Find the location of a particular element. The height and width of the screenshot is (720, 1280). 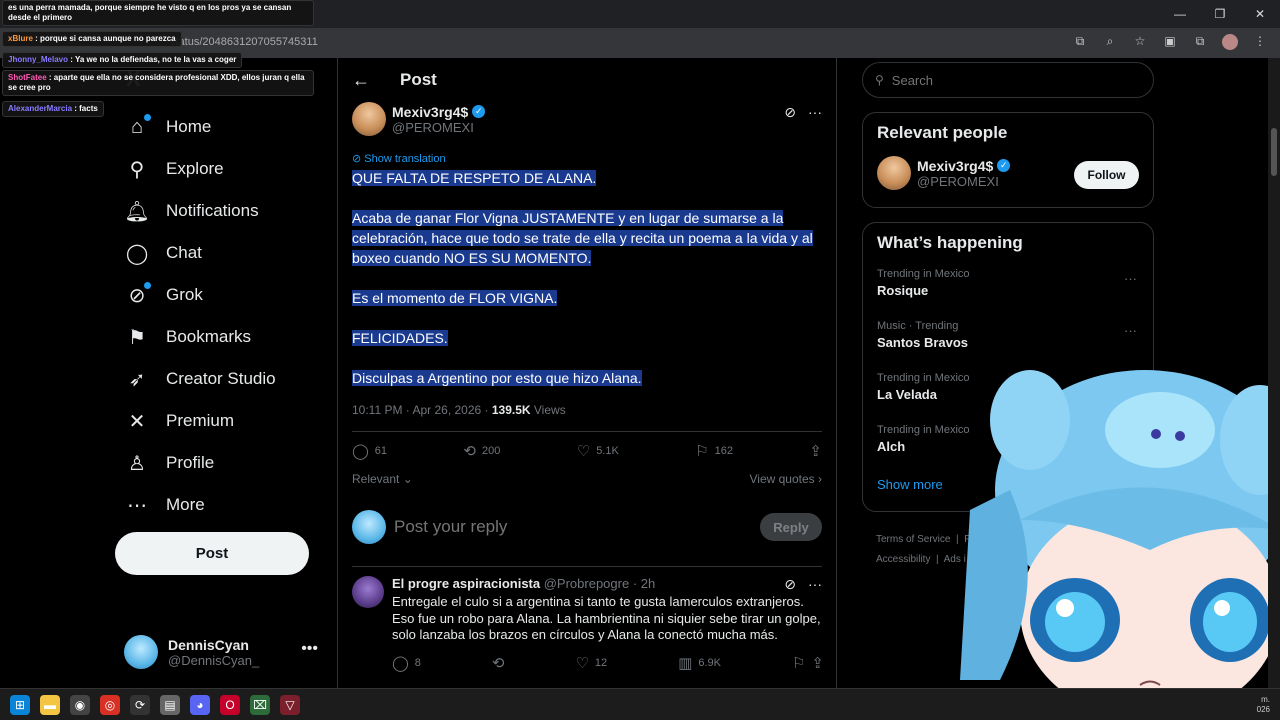

nav-item-explore: ⚲ Explore is located at coordinates (201, 169).